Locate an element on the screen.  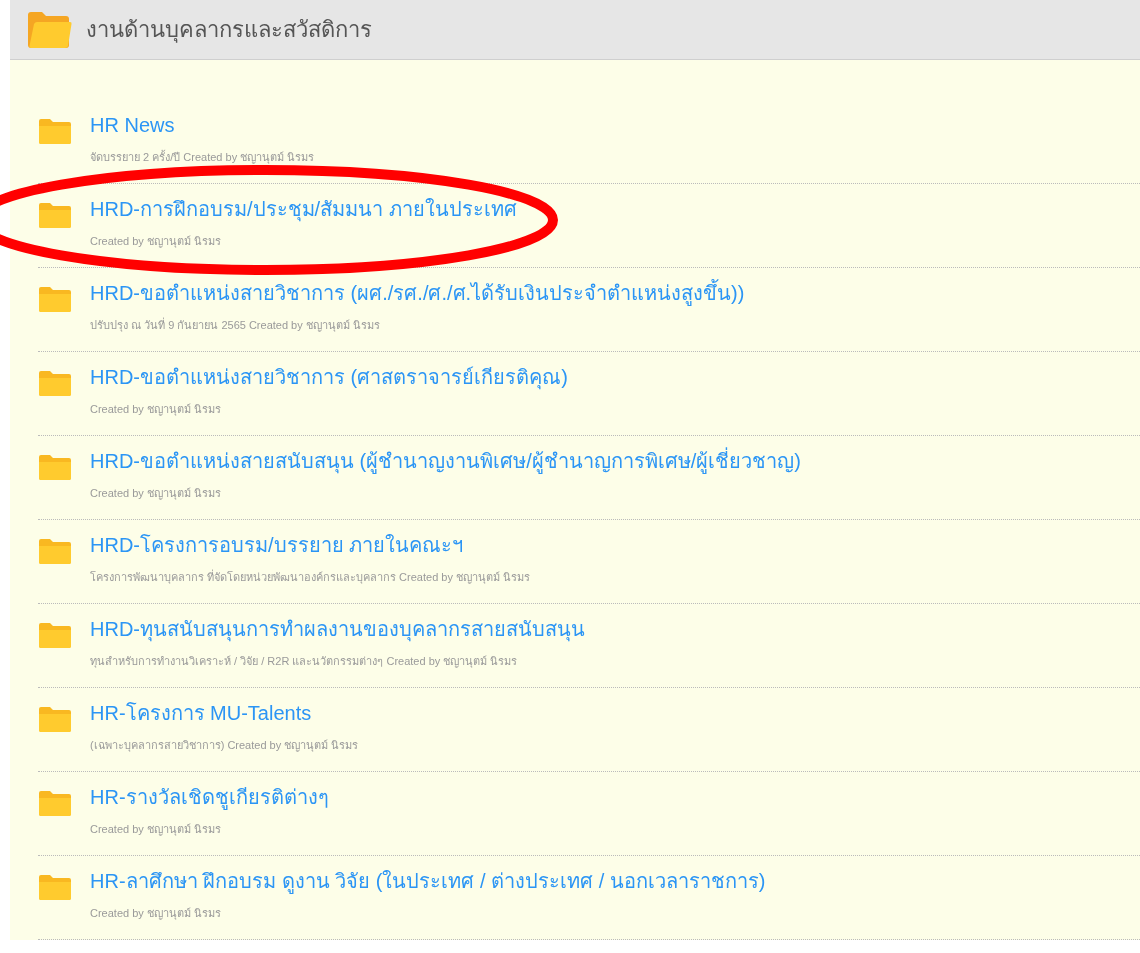
folder-description: (เฉพาะบุคลากรสายวิชาการ) Created by ชญานุตม์ นิรมร is located at coordinates (224, 746).